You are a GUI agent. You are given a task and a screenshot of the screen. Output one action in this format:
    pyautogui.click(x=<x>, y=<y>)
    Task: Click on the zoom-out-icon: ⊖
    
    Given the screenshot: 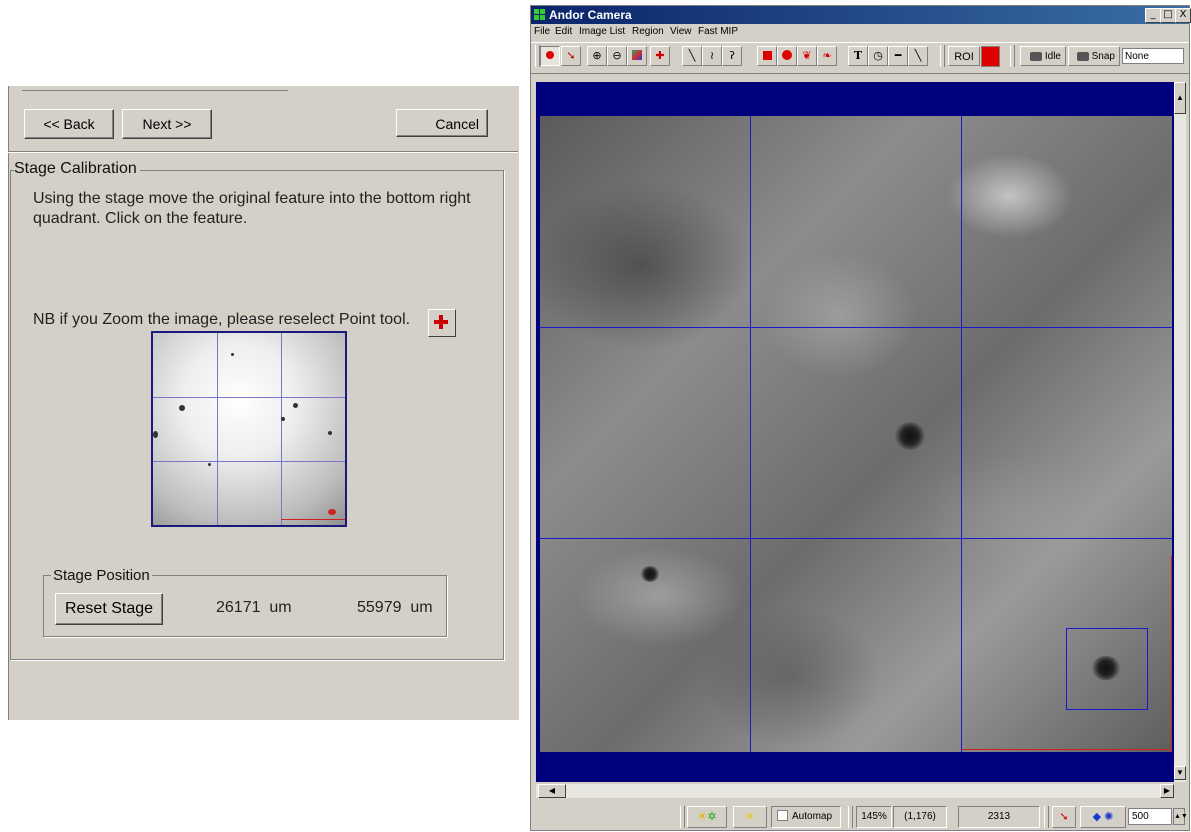 What is the action you would take?
    pyautogui.click(x=617, y=56)
    